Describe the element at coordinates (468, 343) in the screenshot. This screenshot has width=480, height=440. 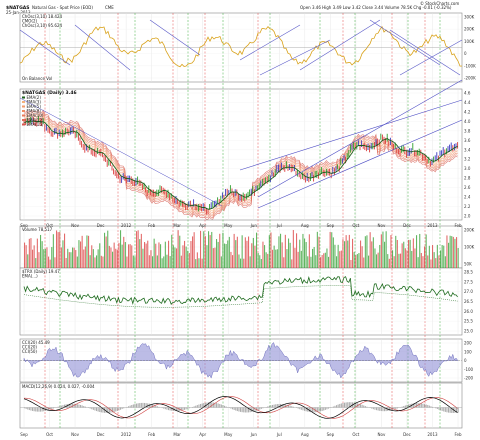
I see `y-tick-label: 200` at that location.